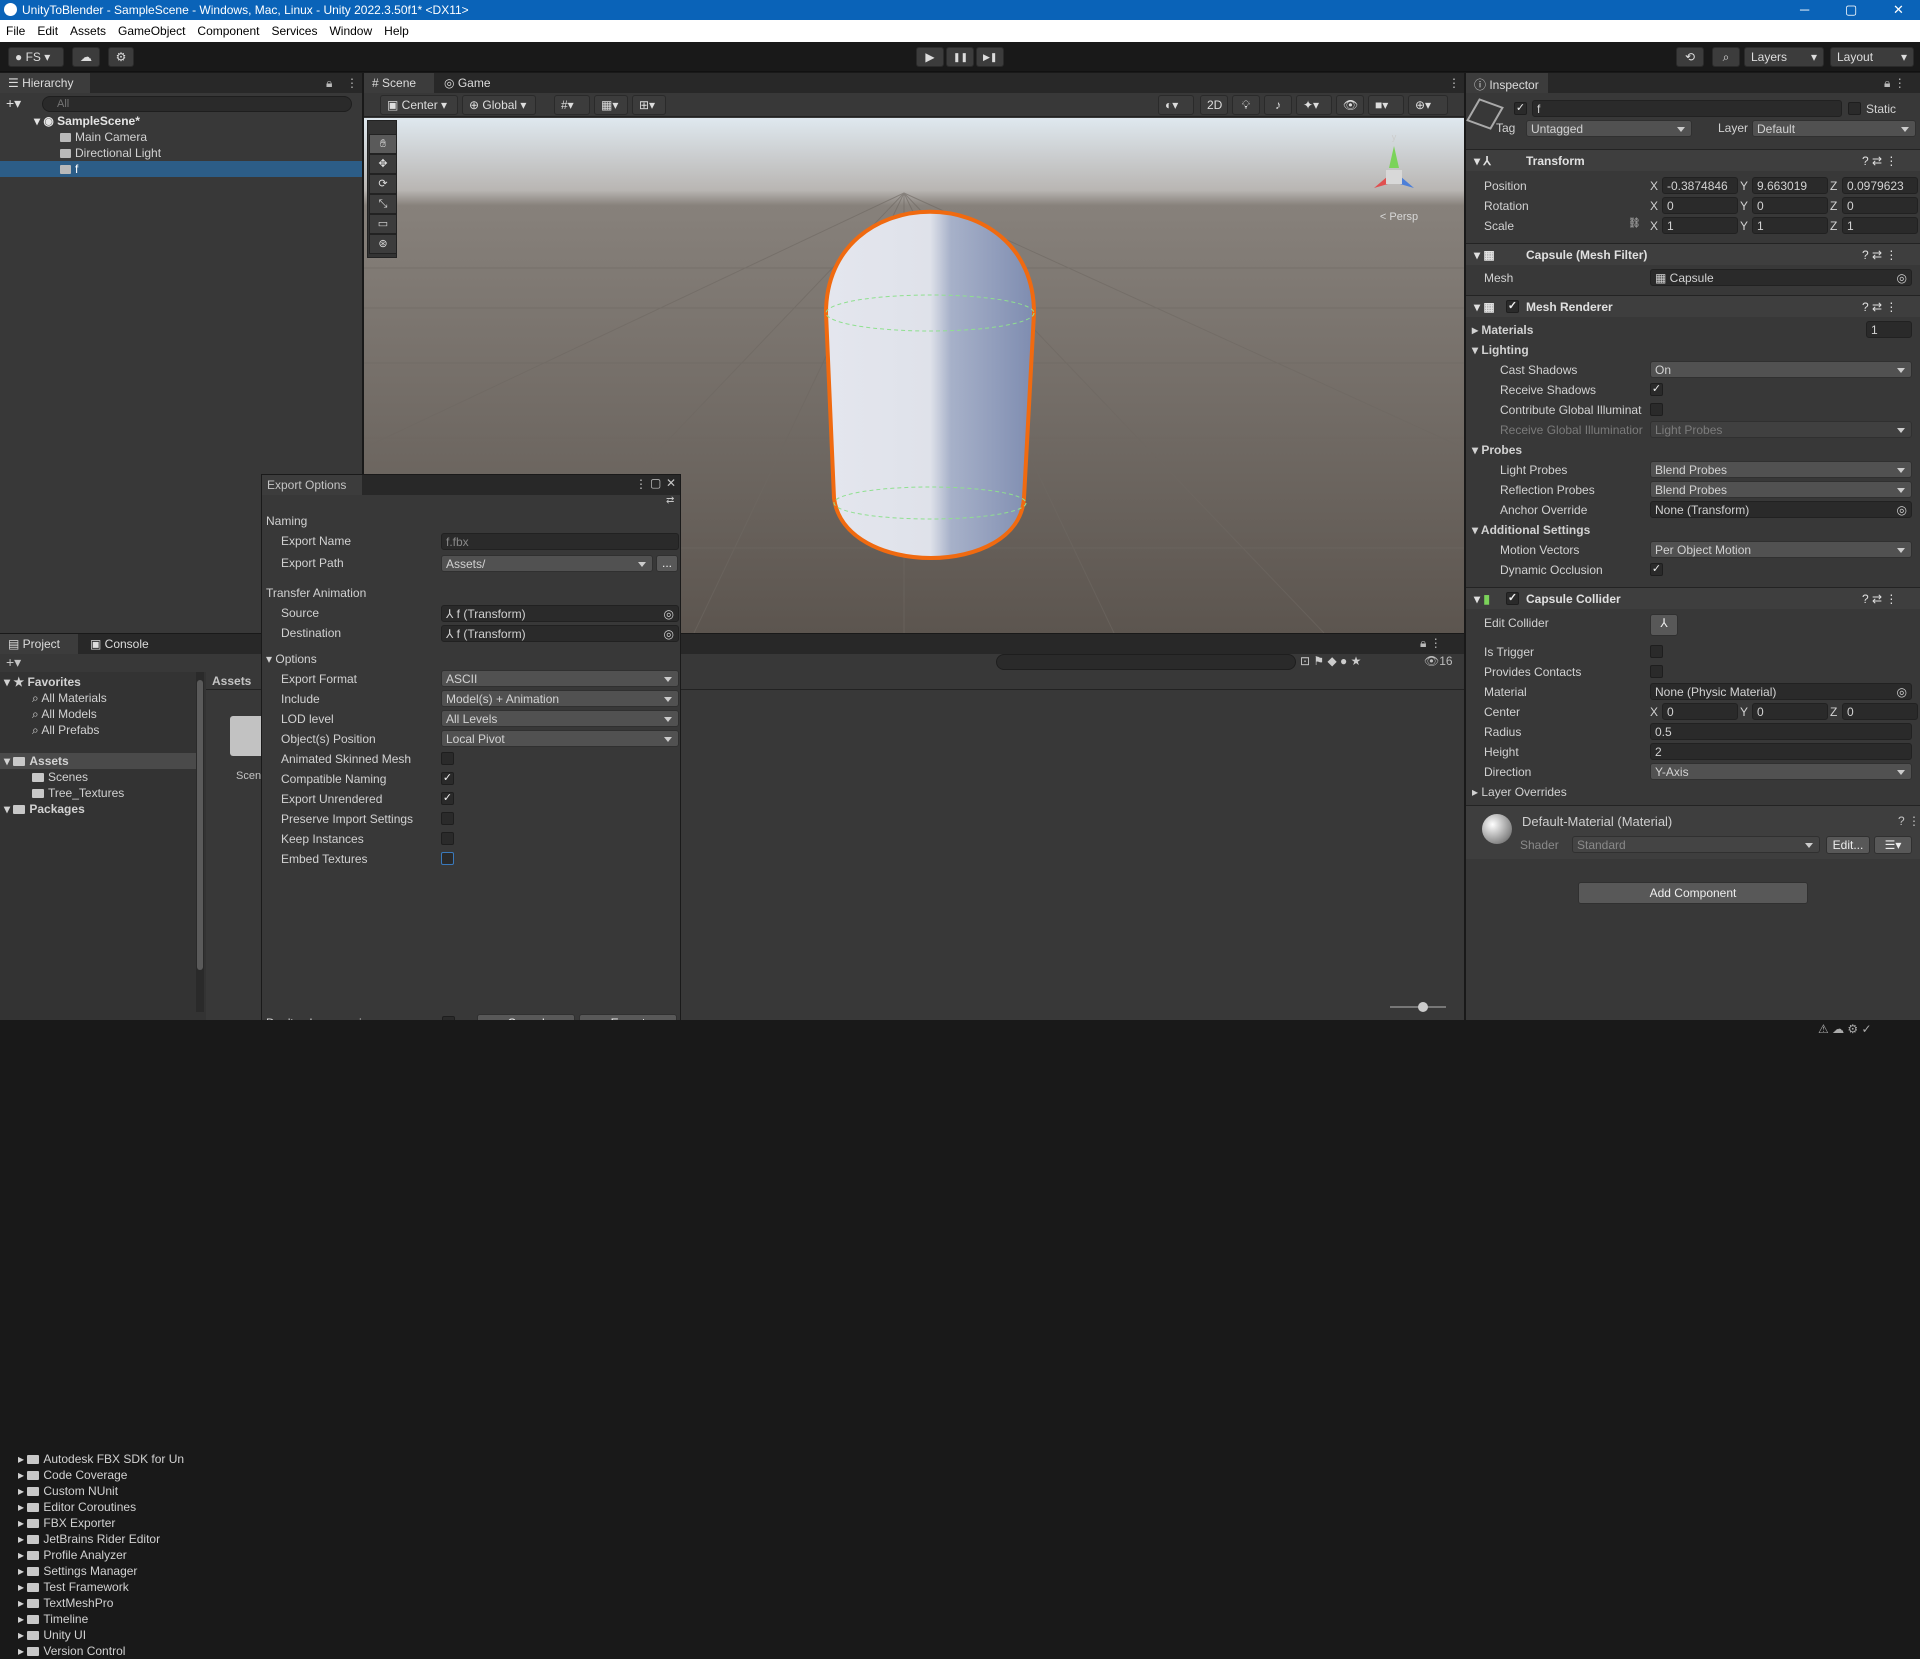 Image resolution: width=1920 pixels, height=1659 pixels. Describe the element at coordinates (1880, 185) in the screenshot. I see `pos-z-field: 0.0979623` at that location.